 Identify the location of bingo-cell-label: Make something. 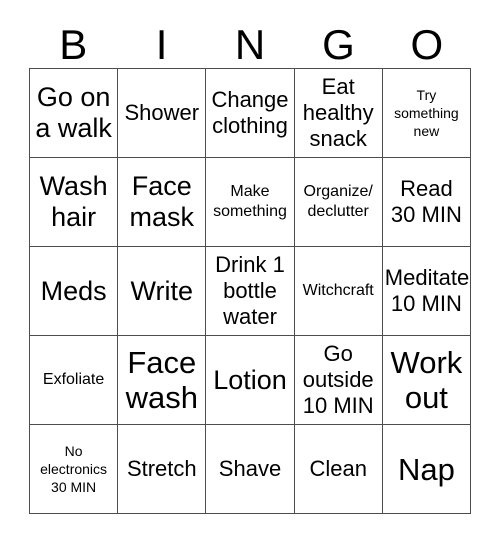
(250, 201).